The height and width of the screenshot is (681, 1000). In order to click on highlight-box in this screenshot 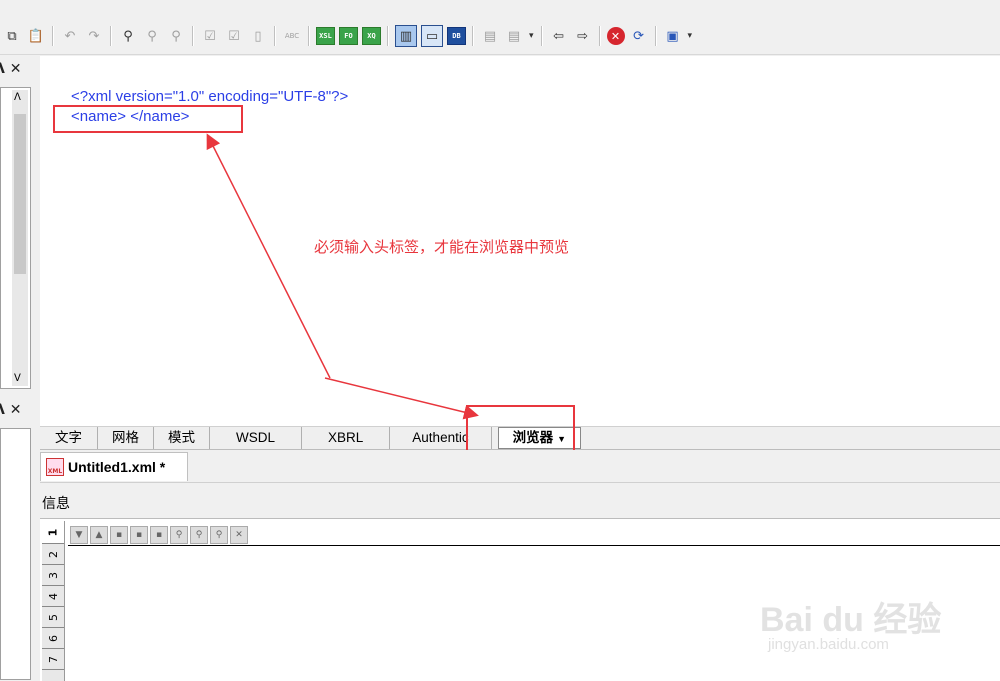, I will do `click(148, 119)`.